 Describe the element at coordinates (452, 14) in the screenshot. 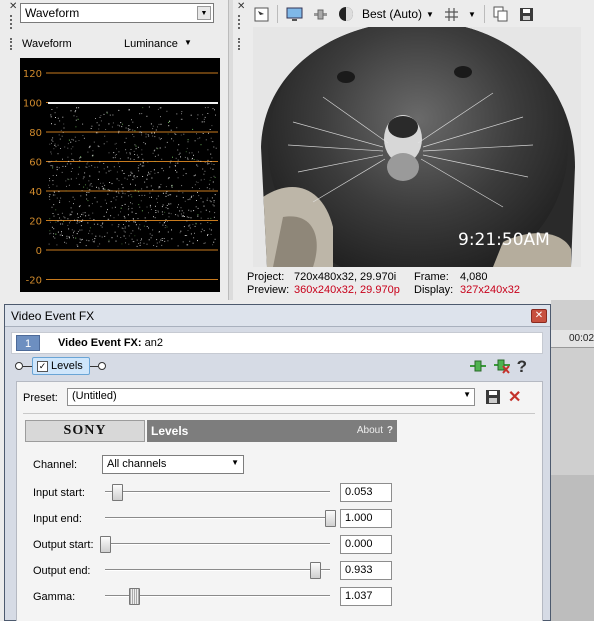

I see `overlays-button` at that location.